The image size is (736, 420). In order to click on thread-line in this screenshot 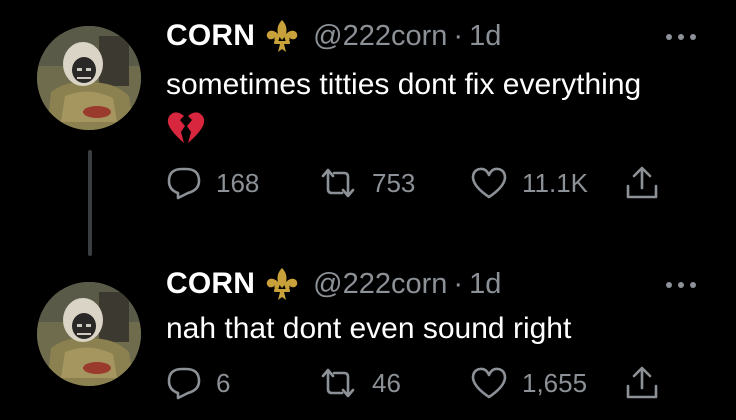, I will do `click(90, 203)`.